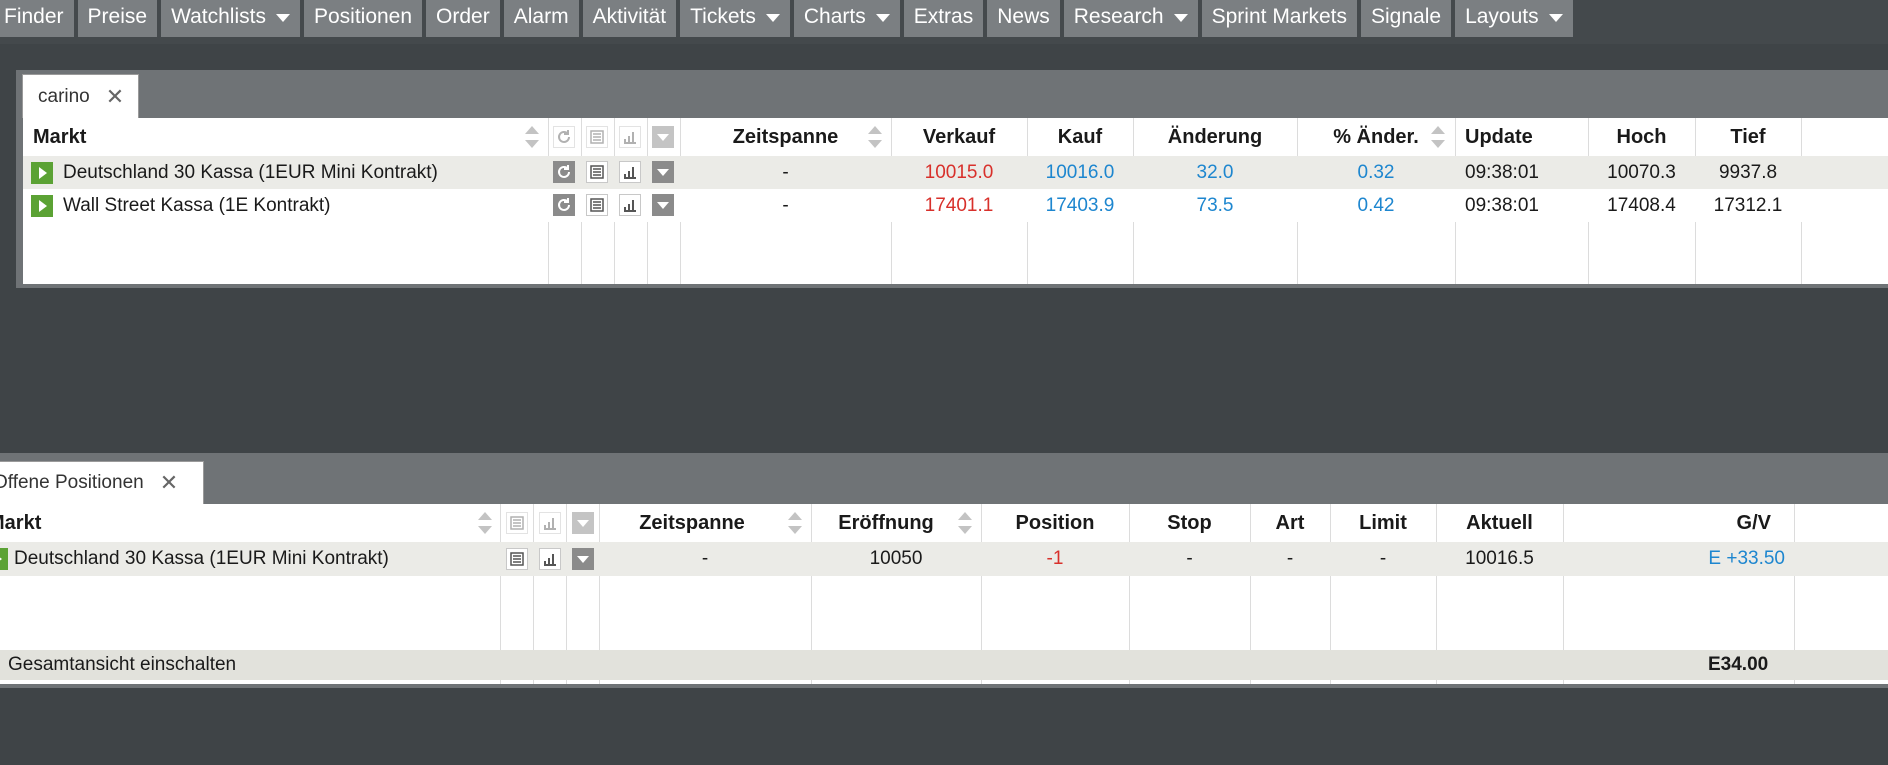 This screenshot has width=1888, height=765. I want to click on positions-footer: Gesamtansicht einschalten E34.00, so click(944, 665).